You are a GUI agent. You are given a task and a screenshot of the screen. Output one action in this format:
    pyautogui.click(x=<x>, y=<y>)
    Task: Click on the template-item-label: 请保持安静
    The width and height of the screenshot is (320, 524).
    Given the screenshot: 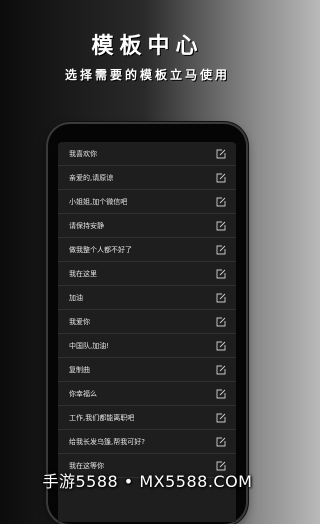 What is the action you would take?
    pyautogui.click(x=86, y=225)
    